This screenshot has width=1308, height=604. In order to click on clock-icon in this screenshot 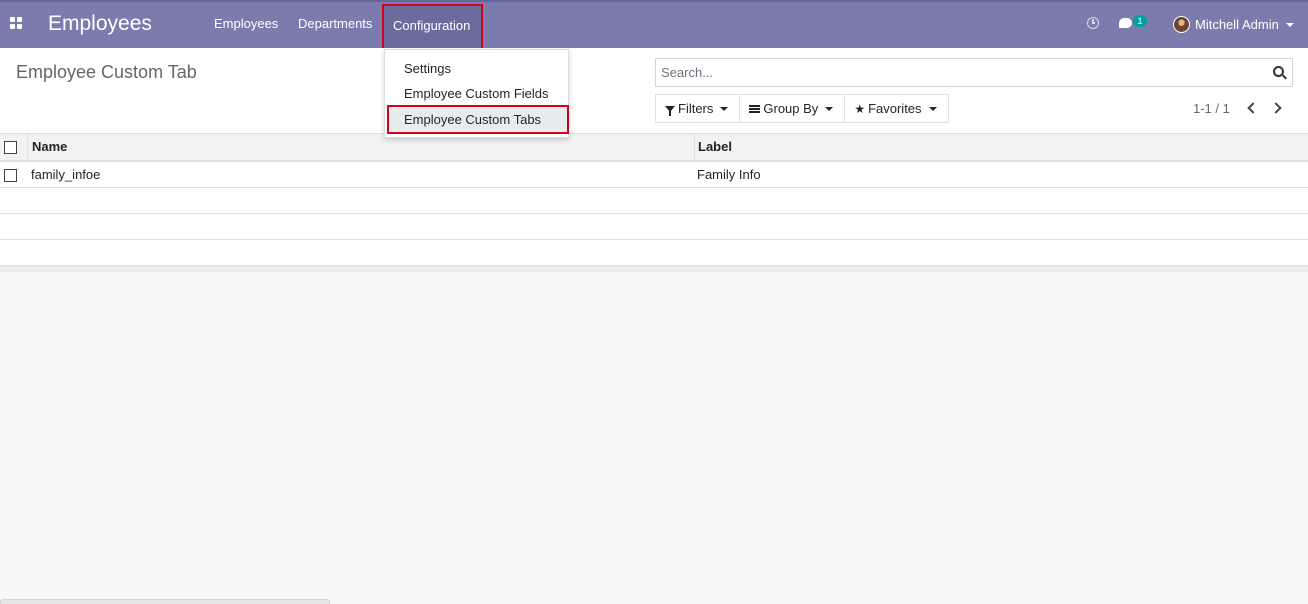, I will do `click(1093, 23)`.